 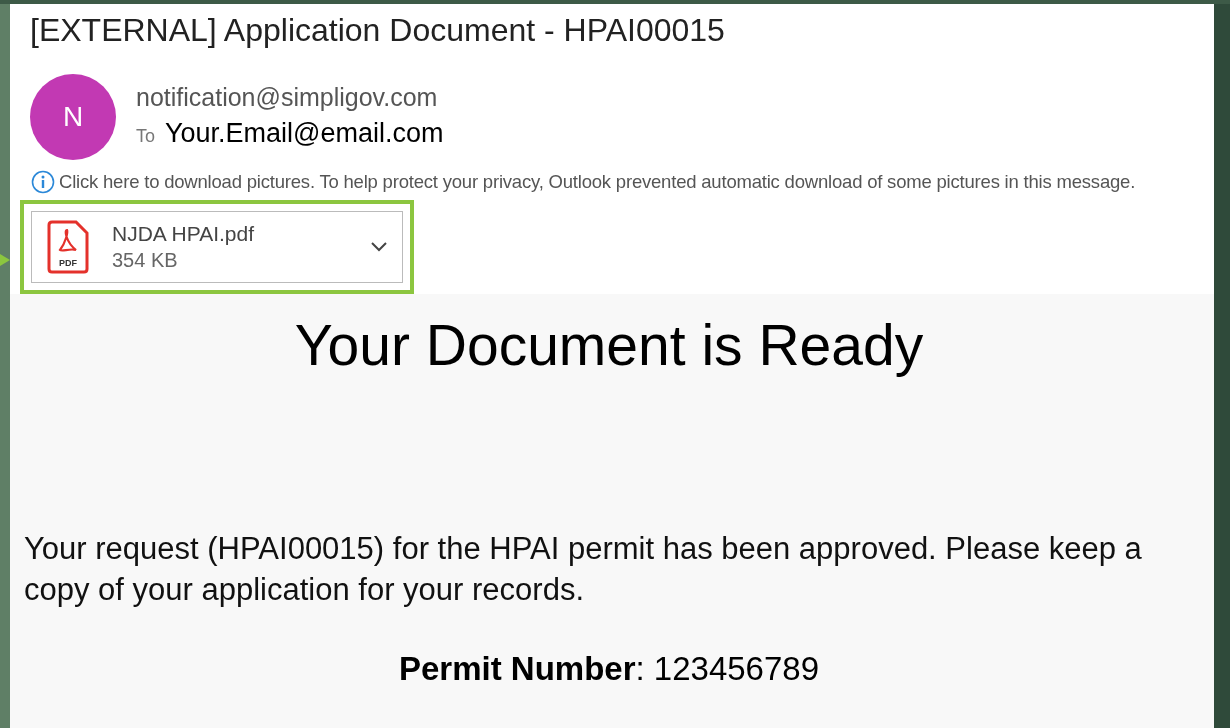 I want to click on attachment-name: NJDA HPAI.pdf, so click(x=183, y=233).